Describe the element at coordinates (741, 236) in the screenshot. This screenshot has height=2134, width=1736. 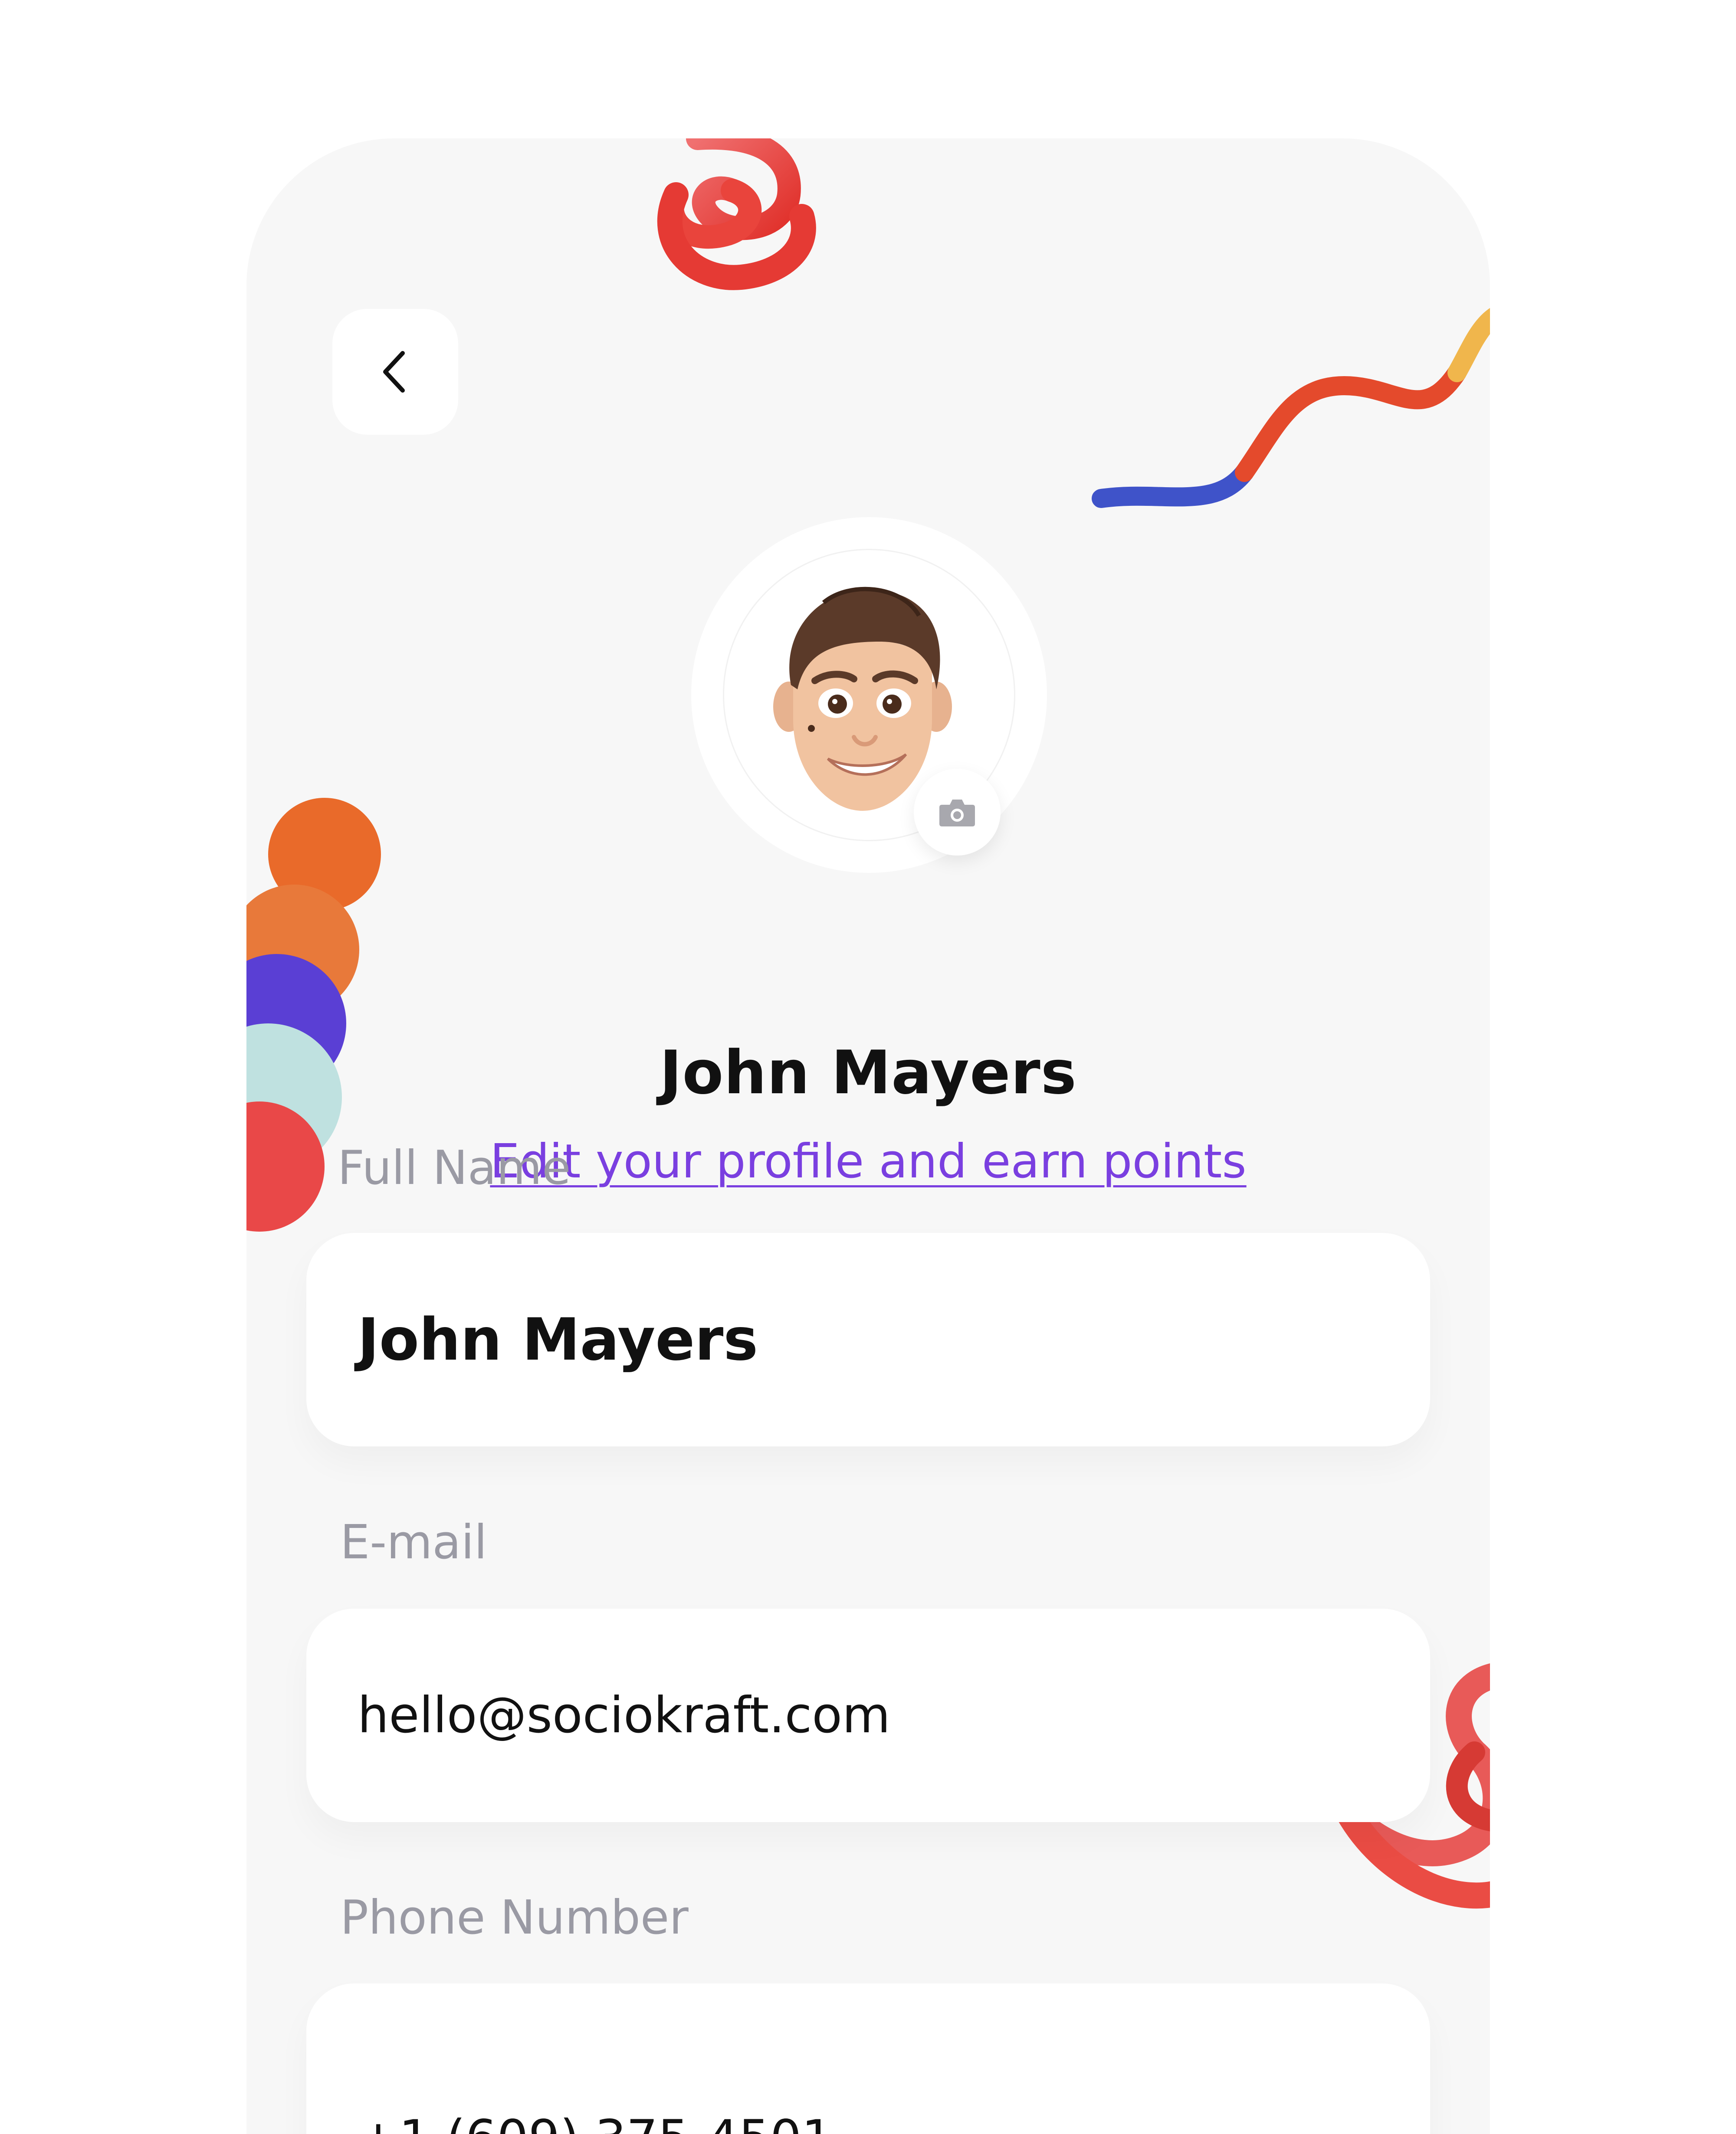
I see `spiral-decoration-top` at that location.